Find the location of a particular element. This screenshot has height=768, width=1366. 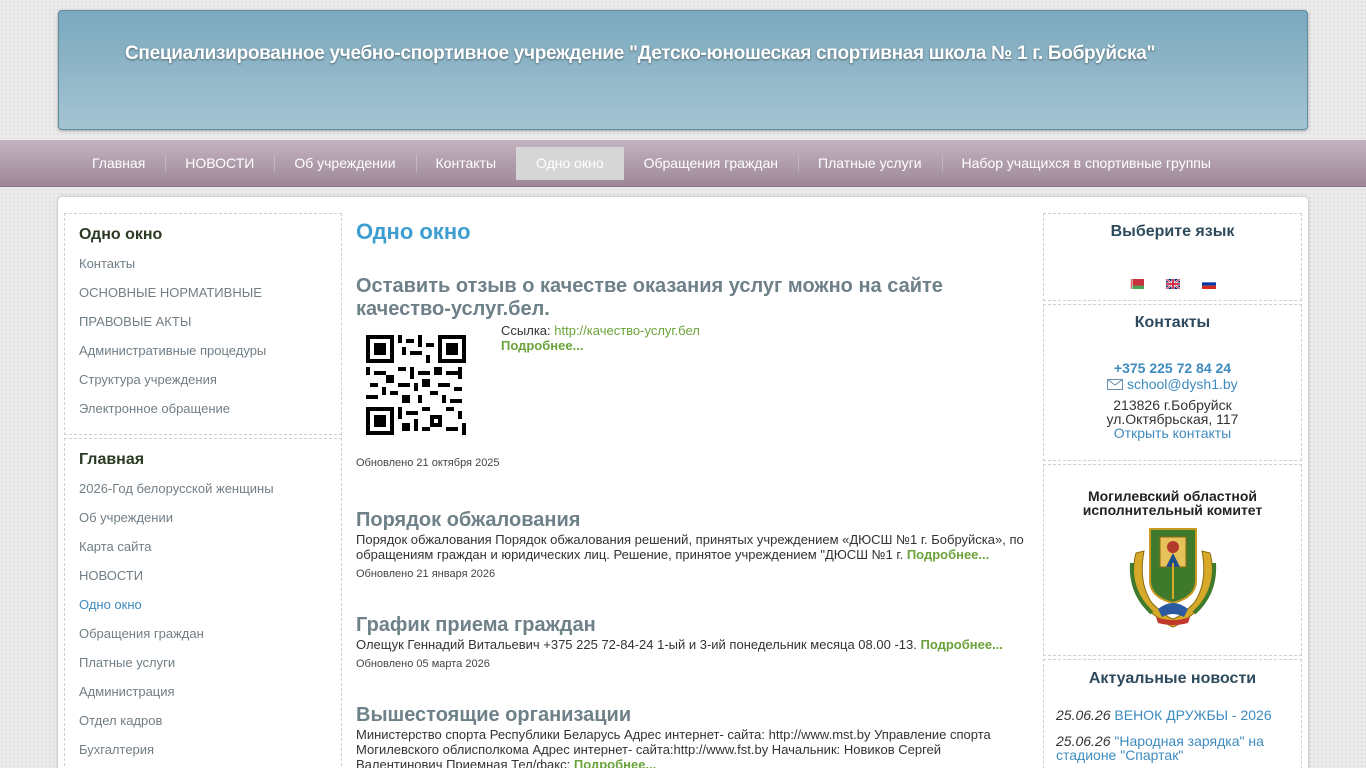

phone-number: +375 225 72 84 24 is located at coordinates (1172, 368).